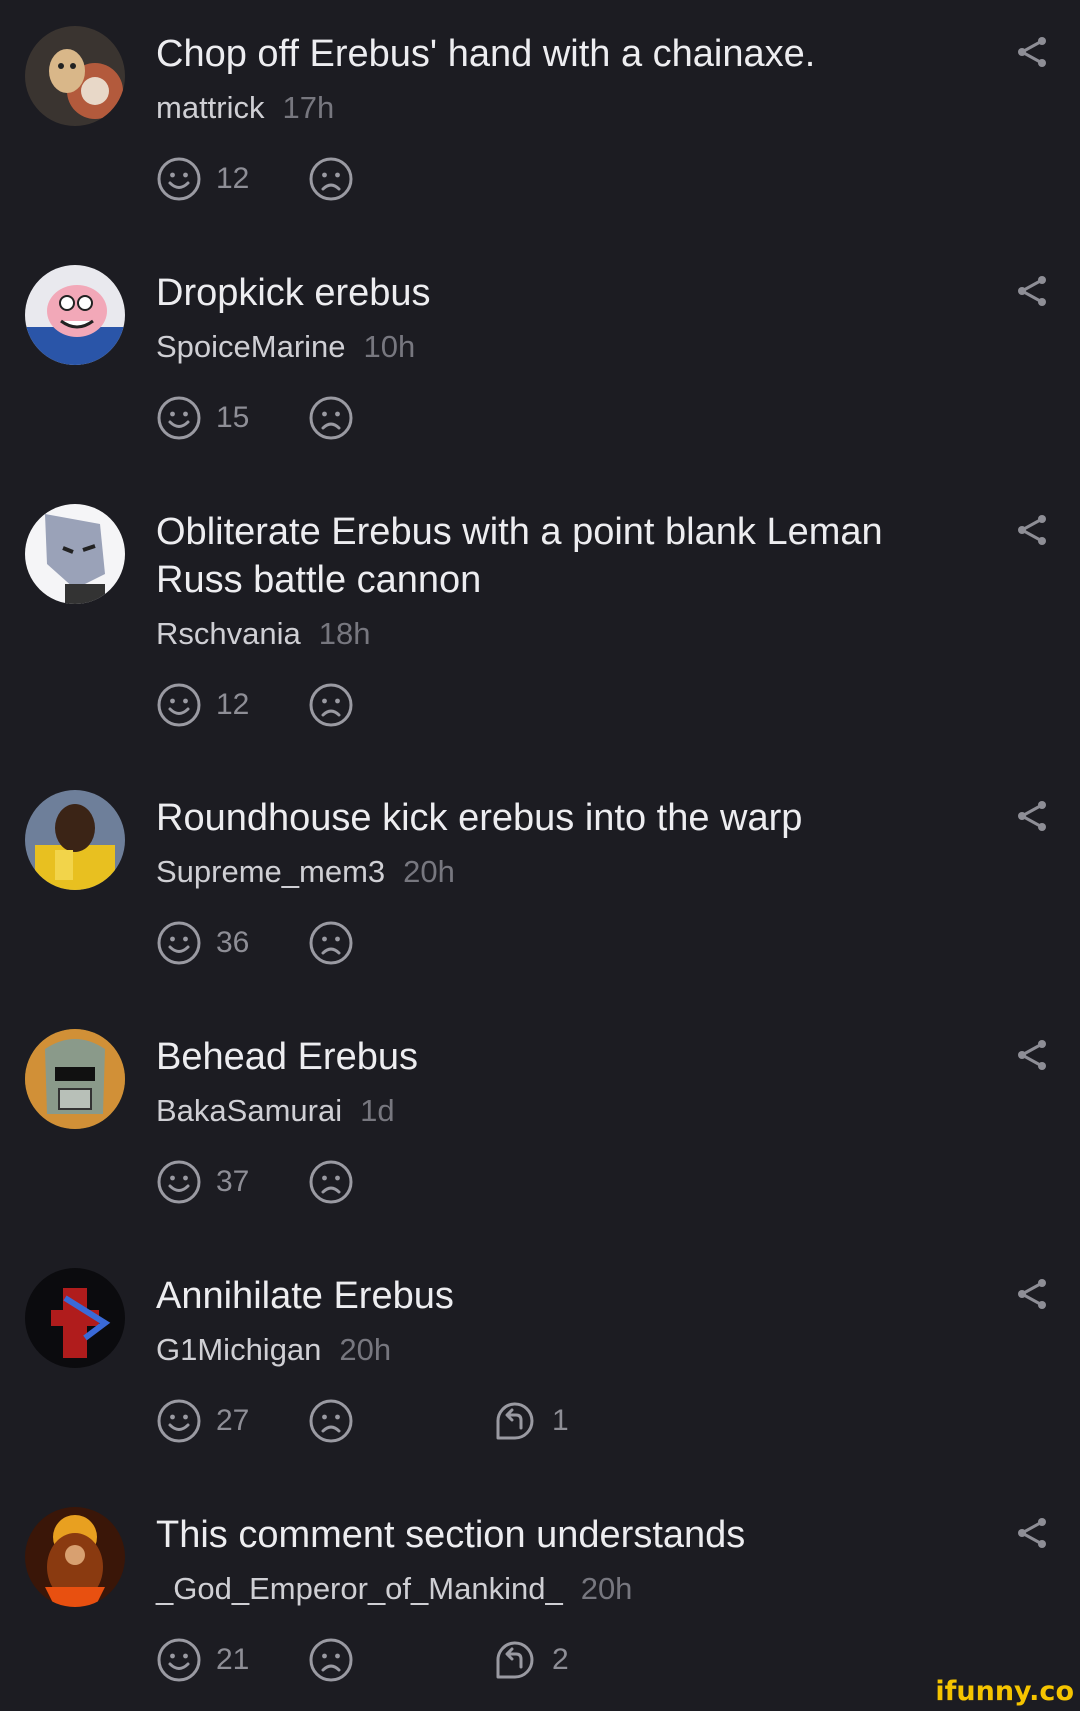 The image size is (1080, 1711). I want to click on comment-author: SpoiceMarine, so click(251, 346).